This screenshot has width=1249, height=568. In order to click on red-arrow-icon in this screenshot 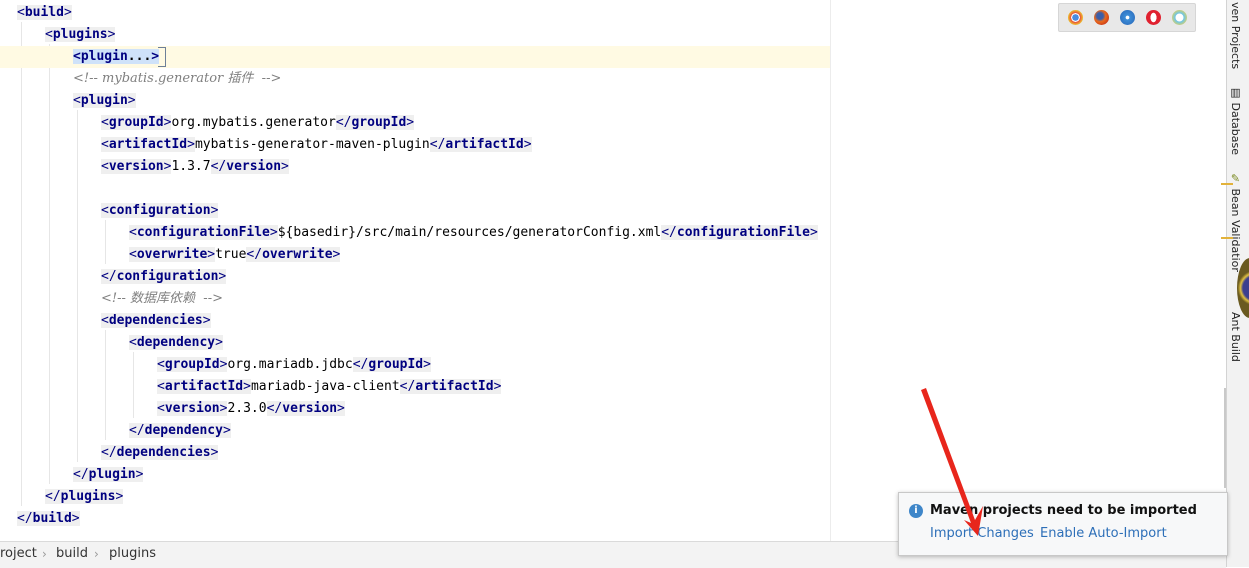, I will do `click(952, 462)`.